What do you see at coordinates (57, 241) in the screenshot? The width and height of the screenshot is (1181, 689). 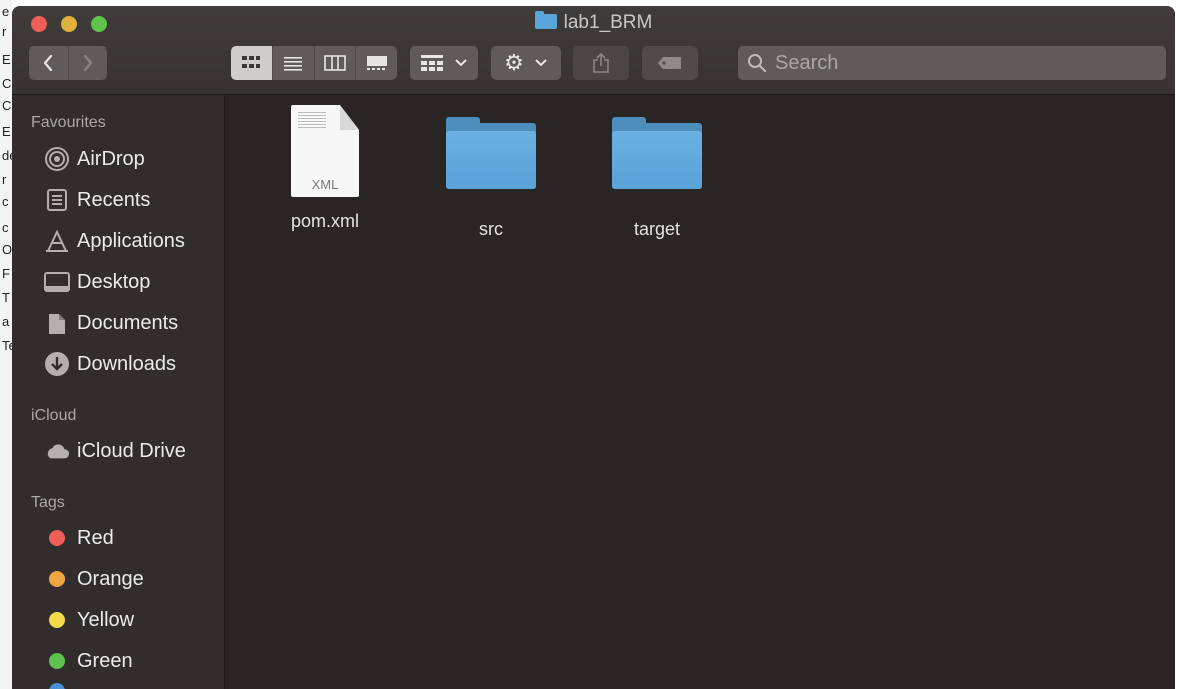 I see `applications-icon` at bounding box center [57, 241].